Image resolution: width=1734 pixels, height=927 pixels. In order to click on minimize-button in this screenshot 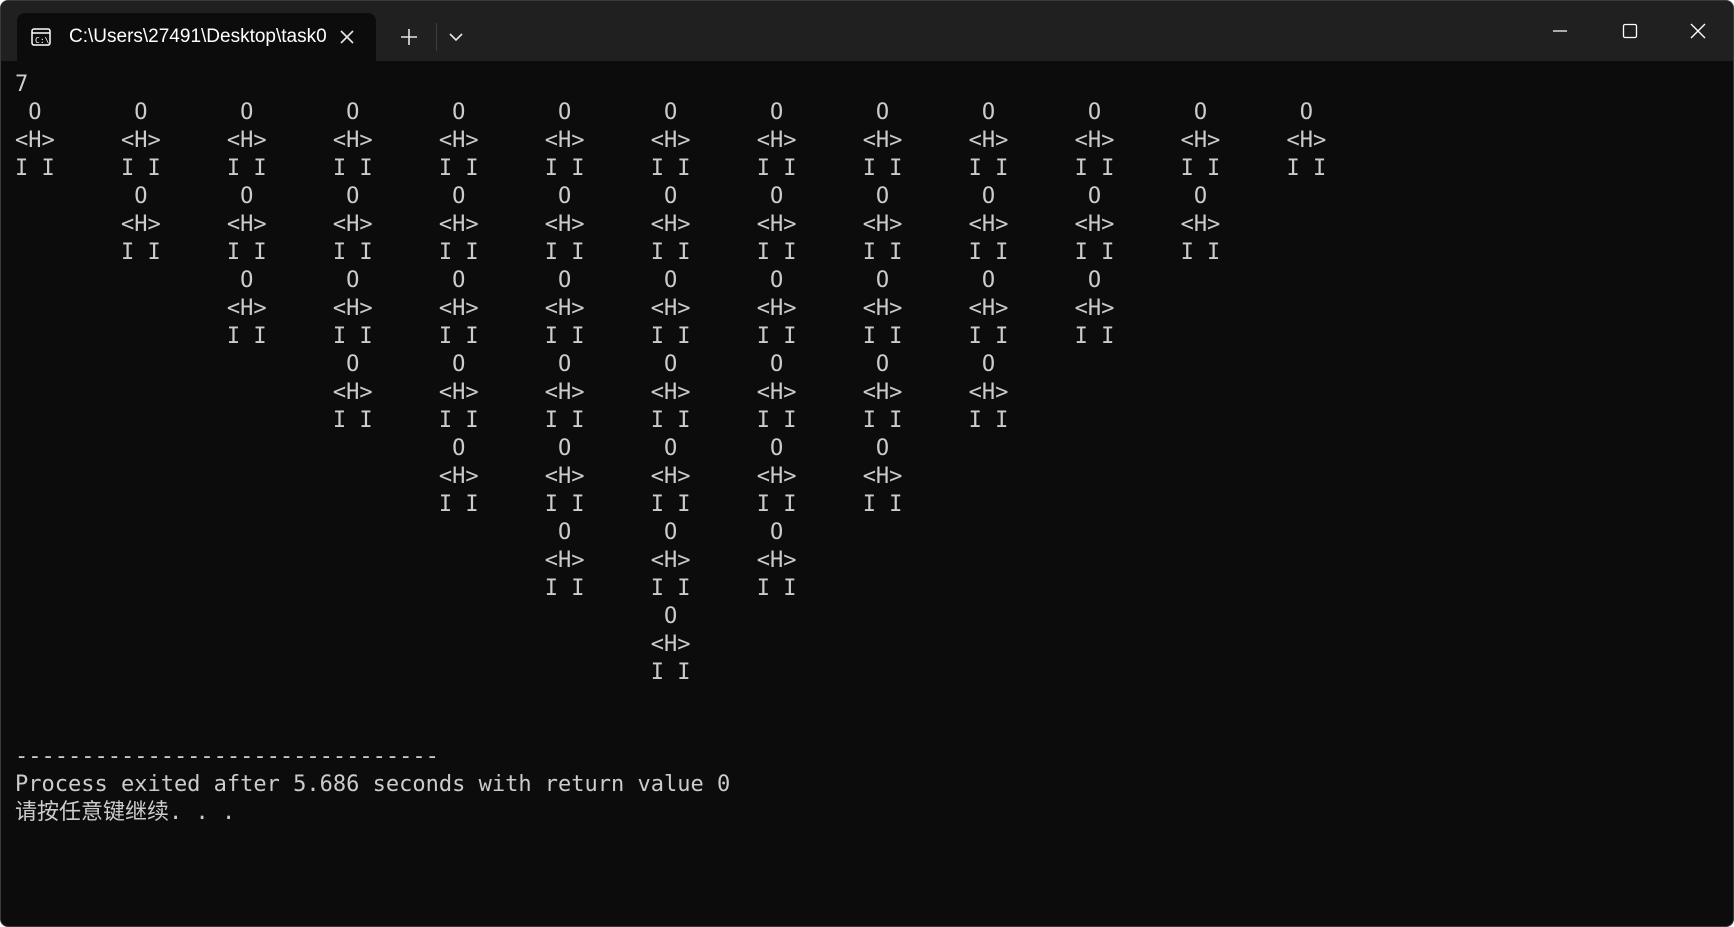, I will do `click(1560, 31)`.